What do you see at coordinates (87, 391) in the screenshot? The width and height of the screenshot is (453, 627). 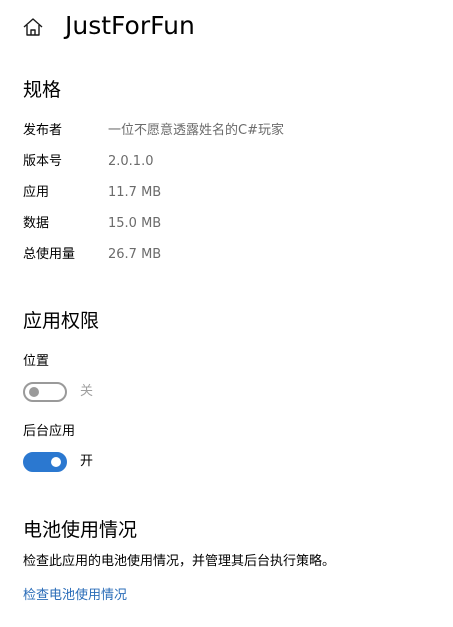 I see `location-toggle-state: 关` at bounding box center [87, 391].